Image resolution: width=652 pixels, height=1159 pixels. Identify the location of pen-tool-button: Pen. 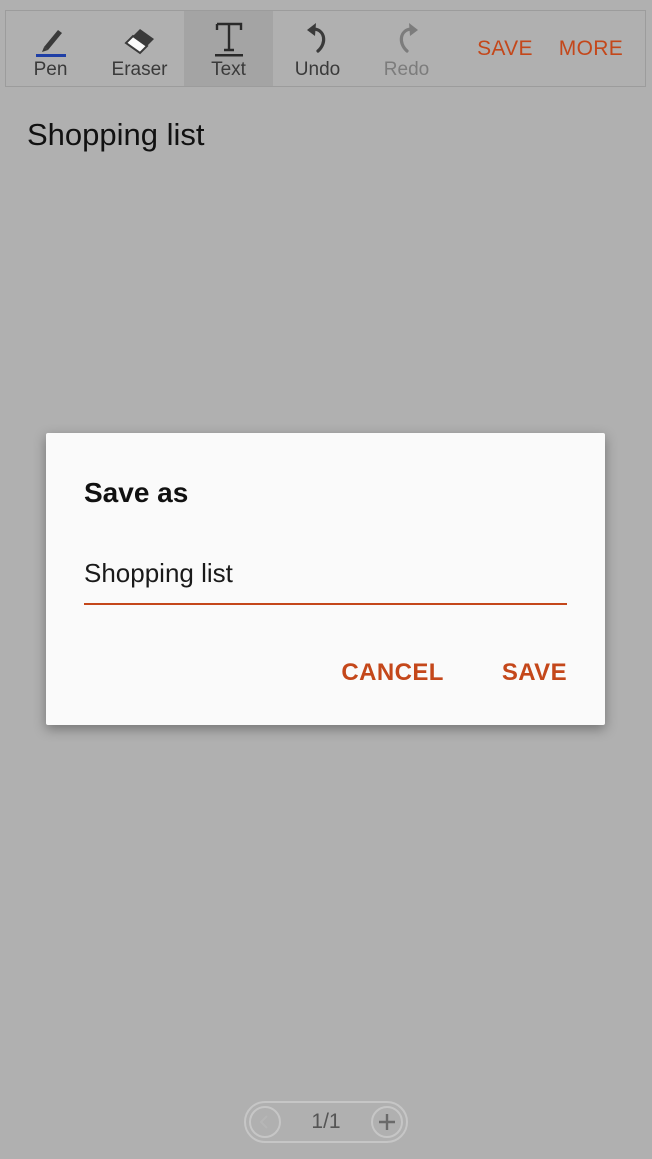
(50, 48).